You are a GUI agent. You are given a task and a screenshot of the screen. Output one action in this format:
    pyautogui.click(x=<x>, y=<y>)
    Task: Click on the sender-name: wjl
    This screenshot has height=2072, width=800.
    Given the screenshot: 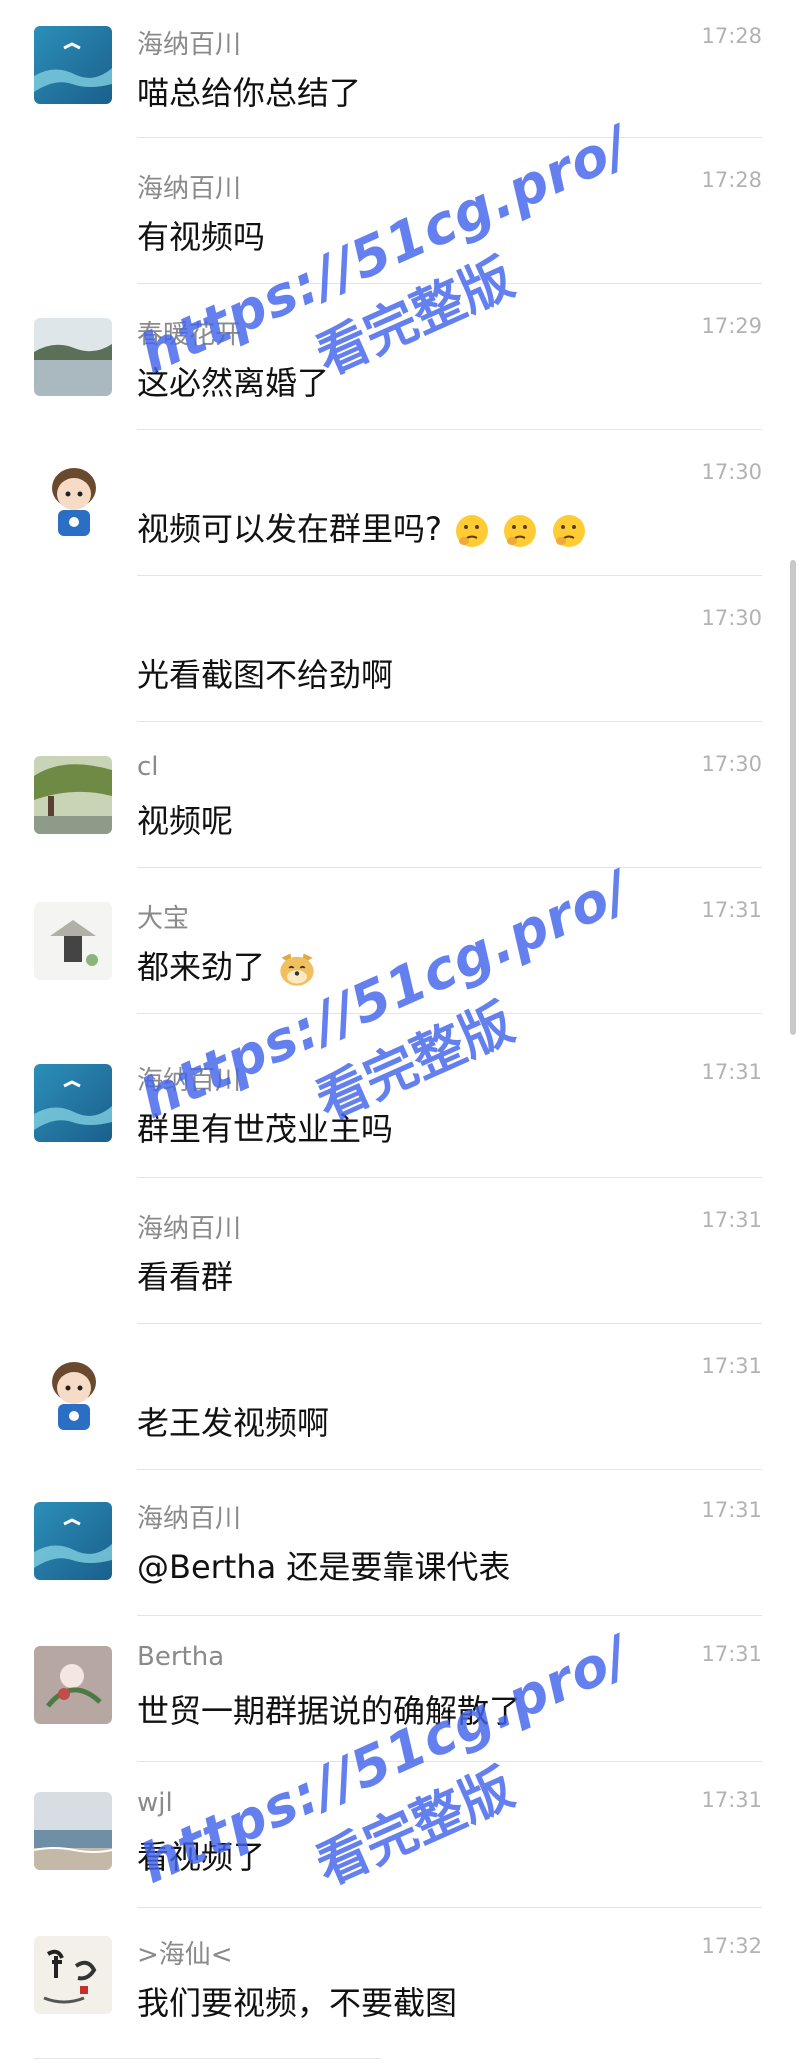 What is the action you would take?
    pyautogui.click(x=155, y=1803)
    